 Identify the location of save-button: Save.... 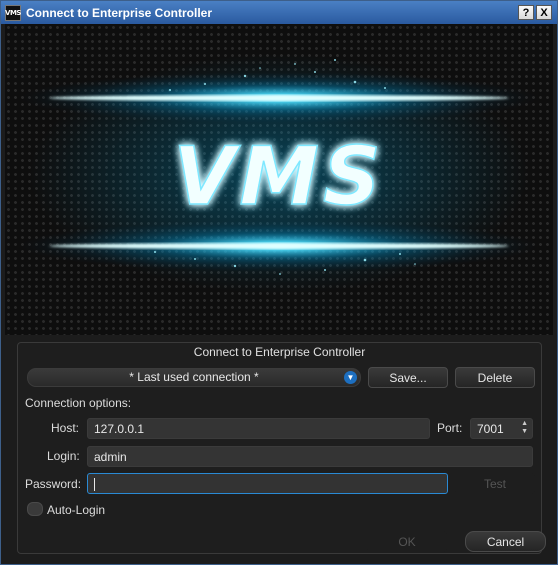
(408, 377).